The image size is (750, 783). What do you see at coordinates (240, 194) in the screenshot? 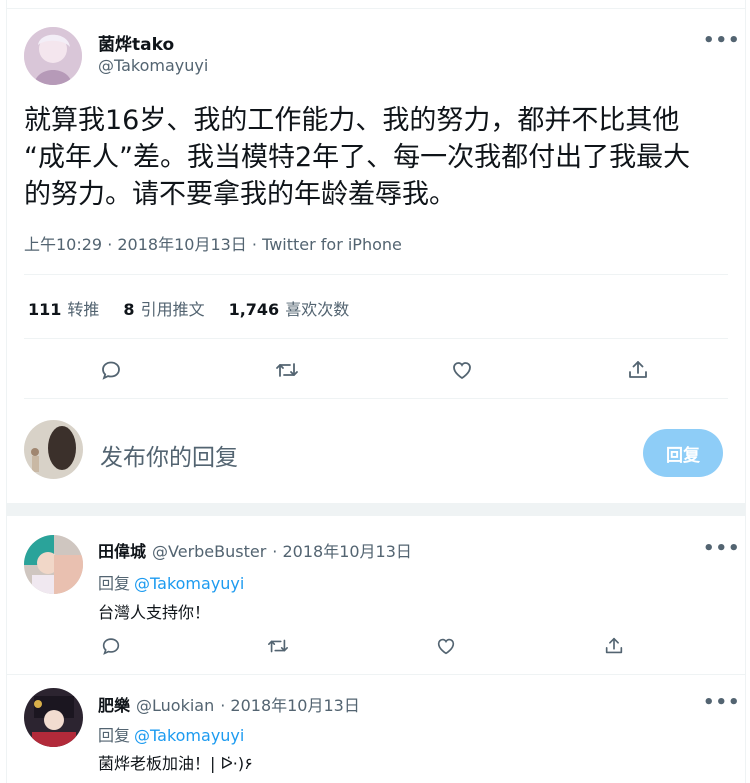
I see `tweet-text-line: 的努力。请不要拿我的年龄羞辱我。` at bounding box center [240, 194].